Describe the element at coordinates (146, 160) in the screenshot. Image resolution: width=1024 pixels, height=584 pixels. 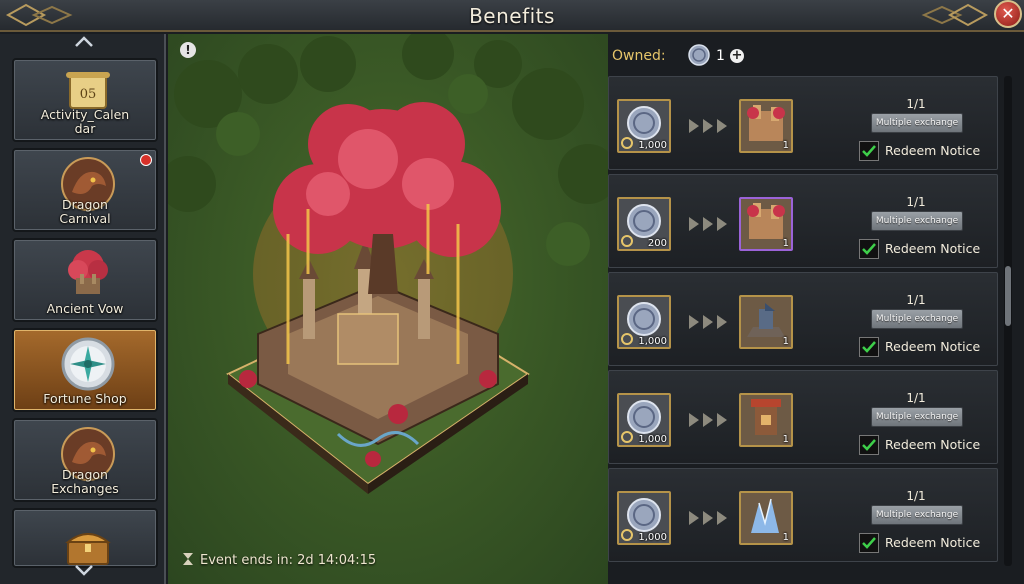
I see `notification-badge` at that location.